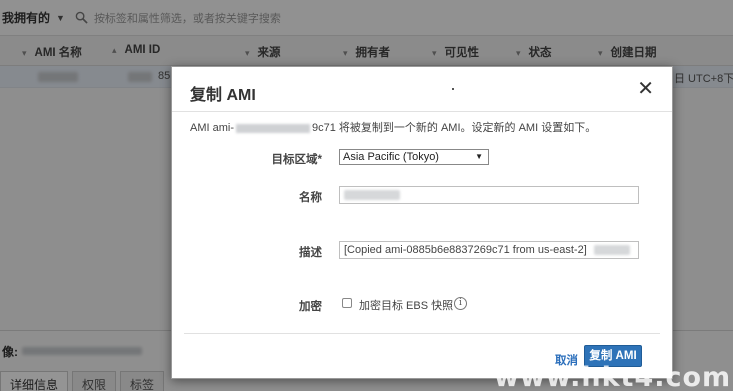  I want to click on encrypt-checkbox, so click(347, 303).